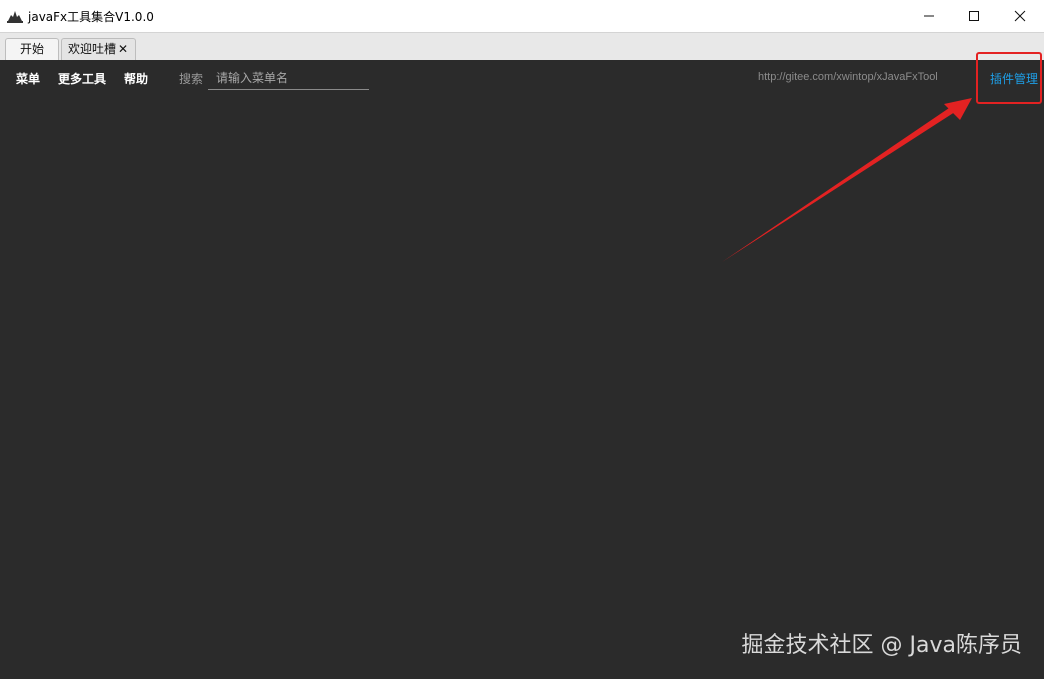  I want to click on tab-close-icon: ✕, so click(123, 49).